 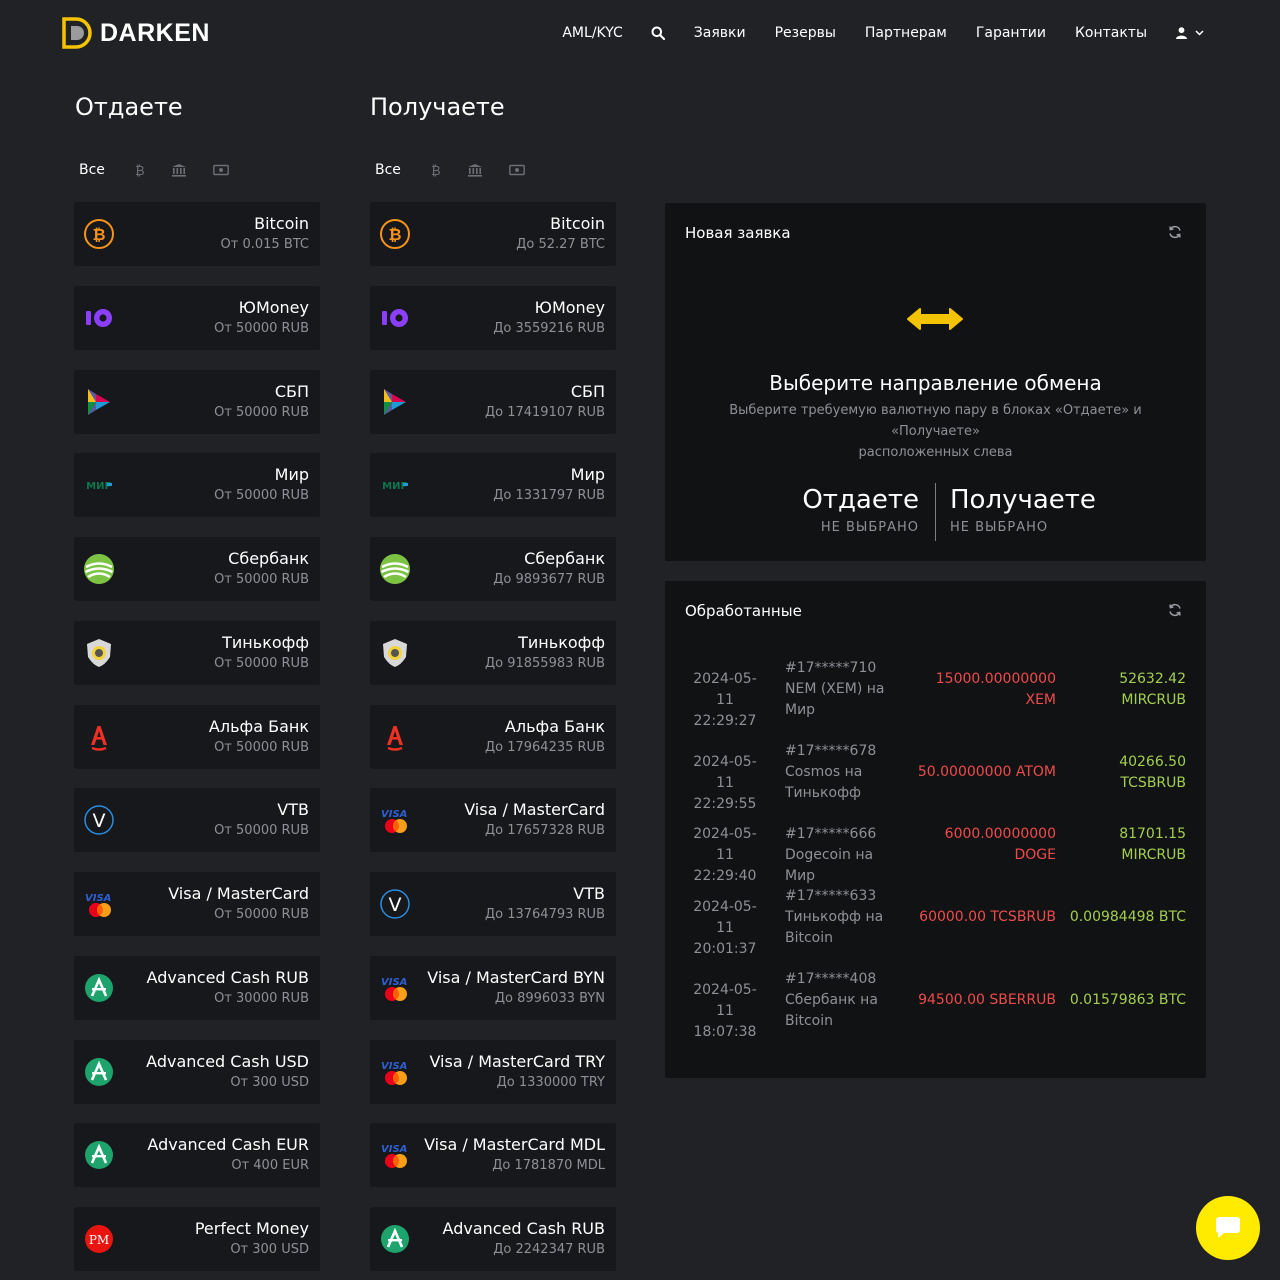 What do you see at coordinates (1190, 33) in the screenshot?
I see `user-menu` at bounding box center [1190, 33].